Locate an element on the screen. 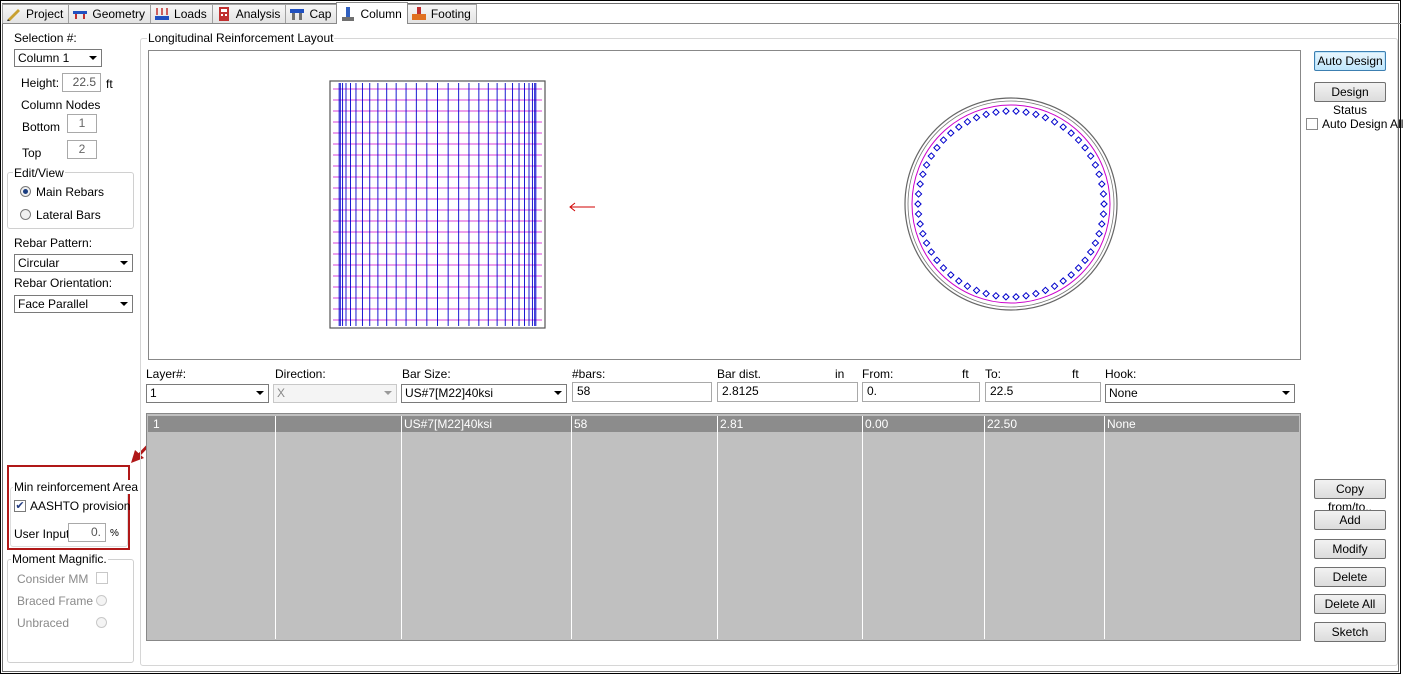 The image size is (1403, 676). bottom-node-input: 1 is located at coordinates (82, 123).